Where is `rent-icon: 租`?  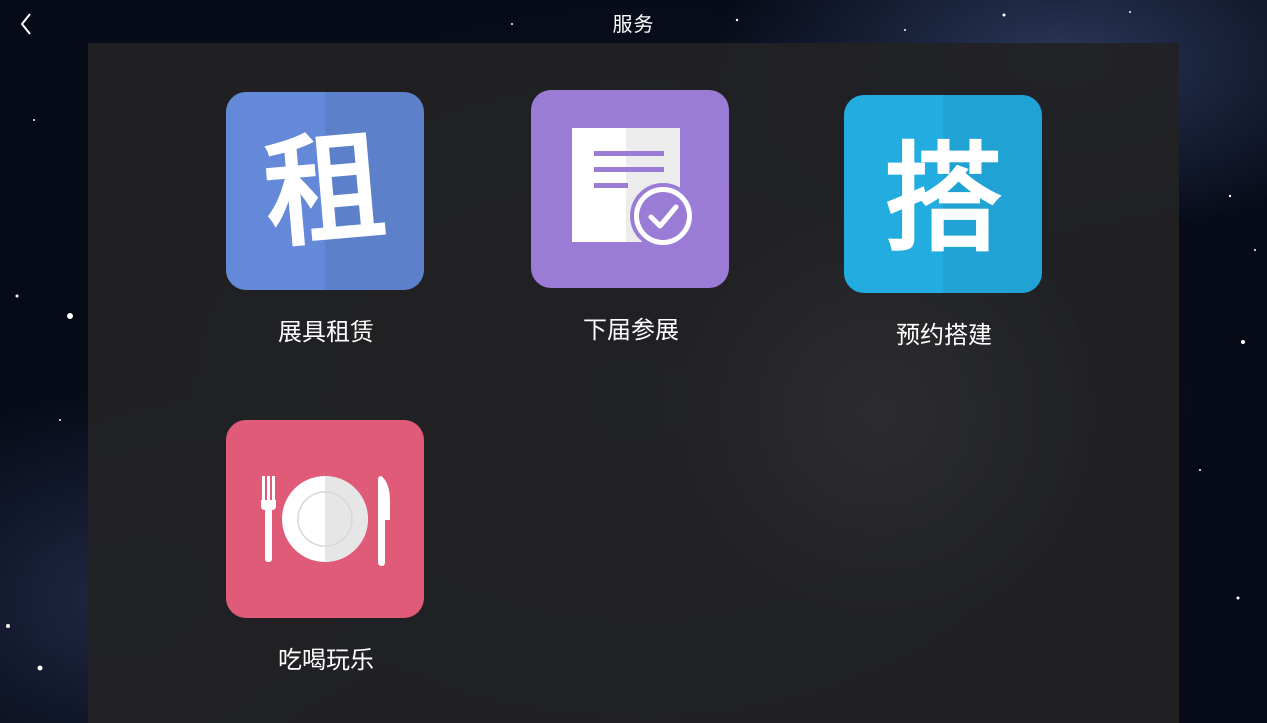
rent-icon: 租 is located at coordinates (325, 191).